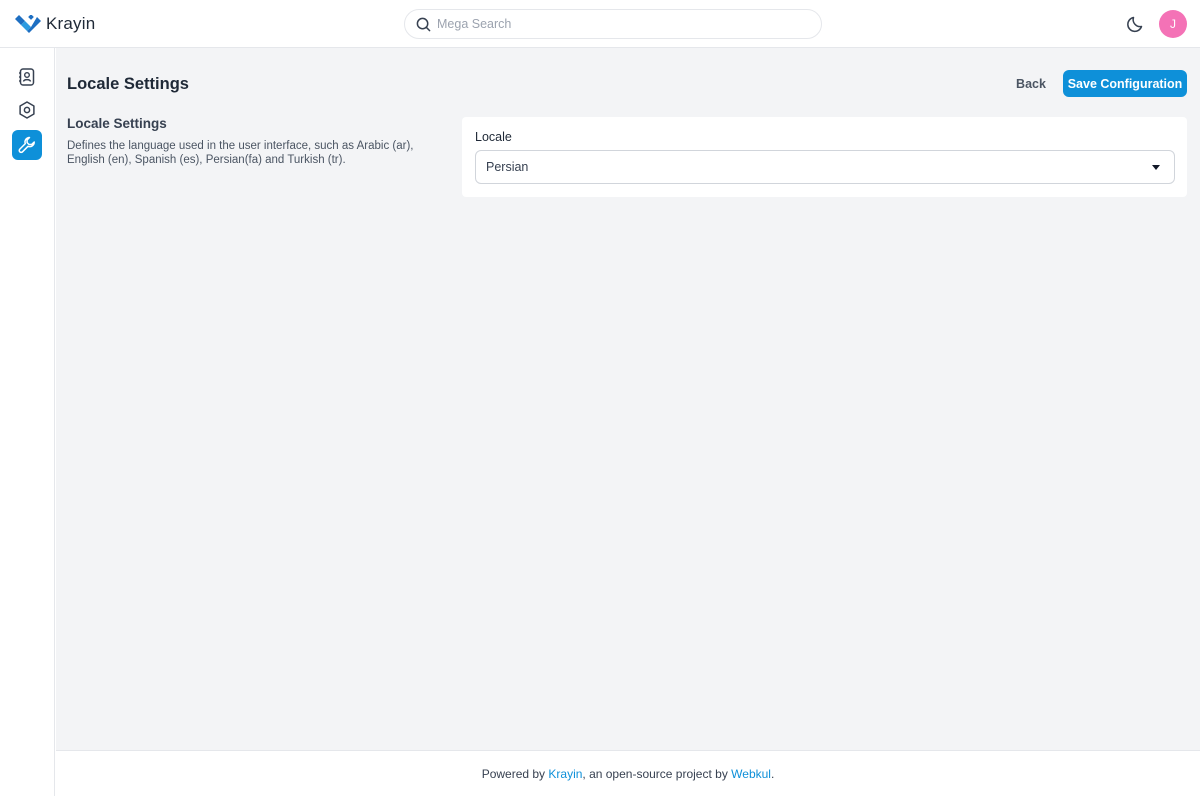 The image size is (1200, 796). What do you see at coordinates (772, 773) in the screenshot?
I see `footer-suffix: .` at bounding box center [772, 773].